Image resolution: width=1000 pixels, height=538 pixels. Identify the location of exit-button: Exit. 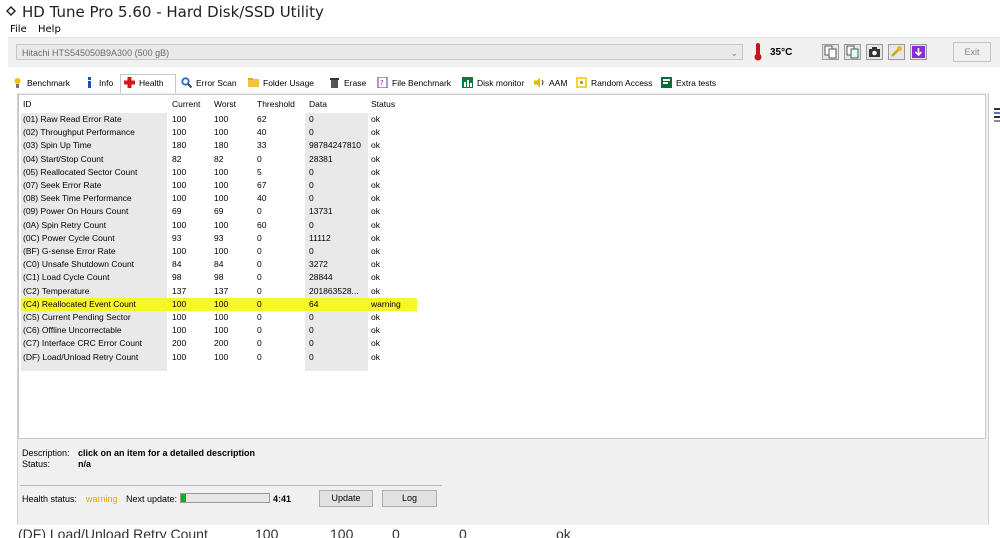
(972, 52).